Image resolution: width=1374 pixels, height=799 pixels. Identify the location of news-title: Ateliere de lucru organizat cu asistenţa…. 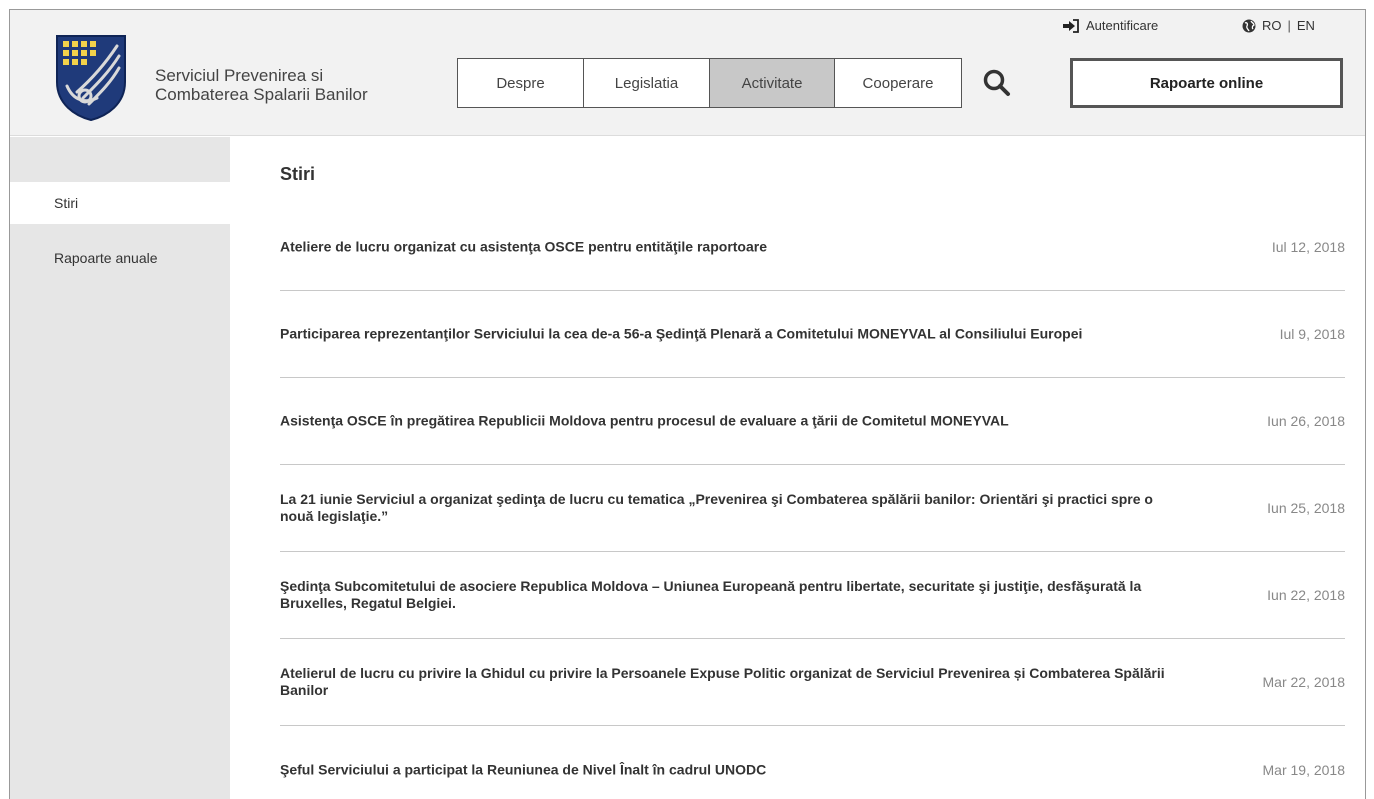
(730, 247).